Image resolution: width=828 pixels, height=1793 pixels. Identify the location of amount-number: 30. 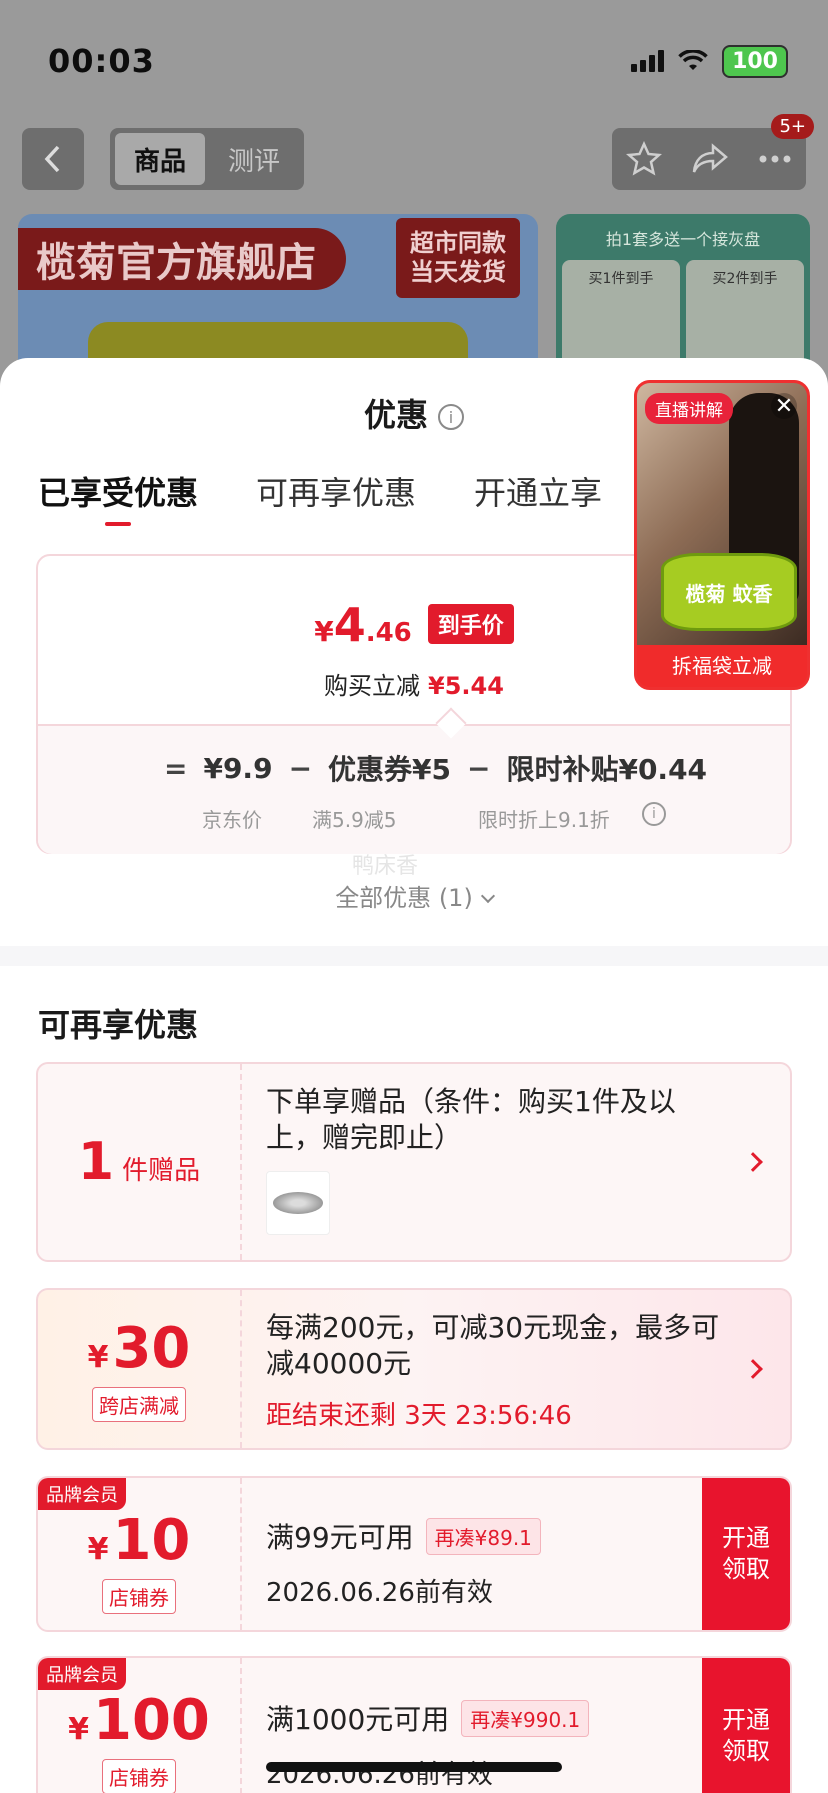
(151, 1348).